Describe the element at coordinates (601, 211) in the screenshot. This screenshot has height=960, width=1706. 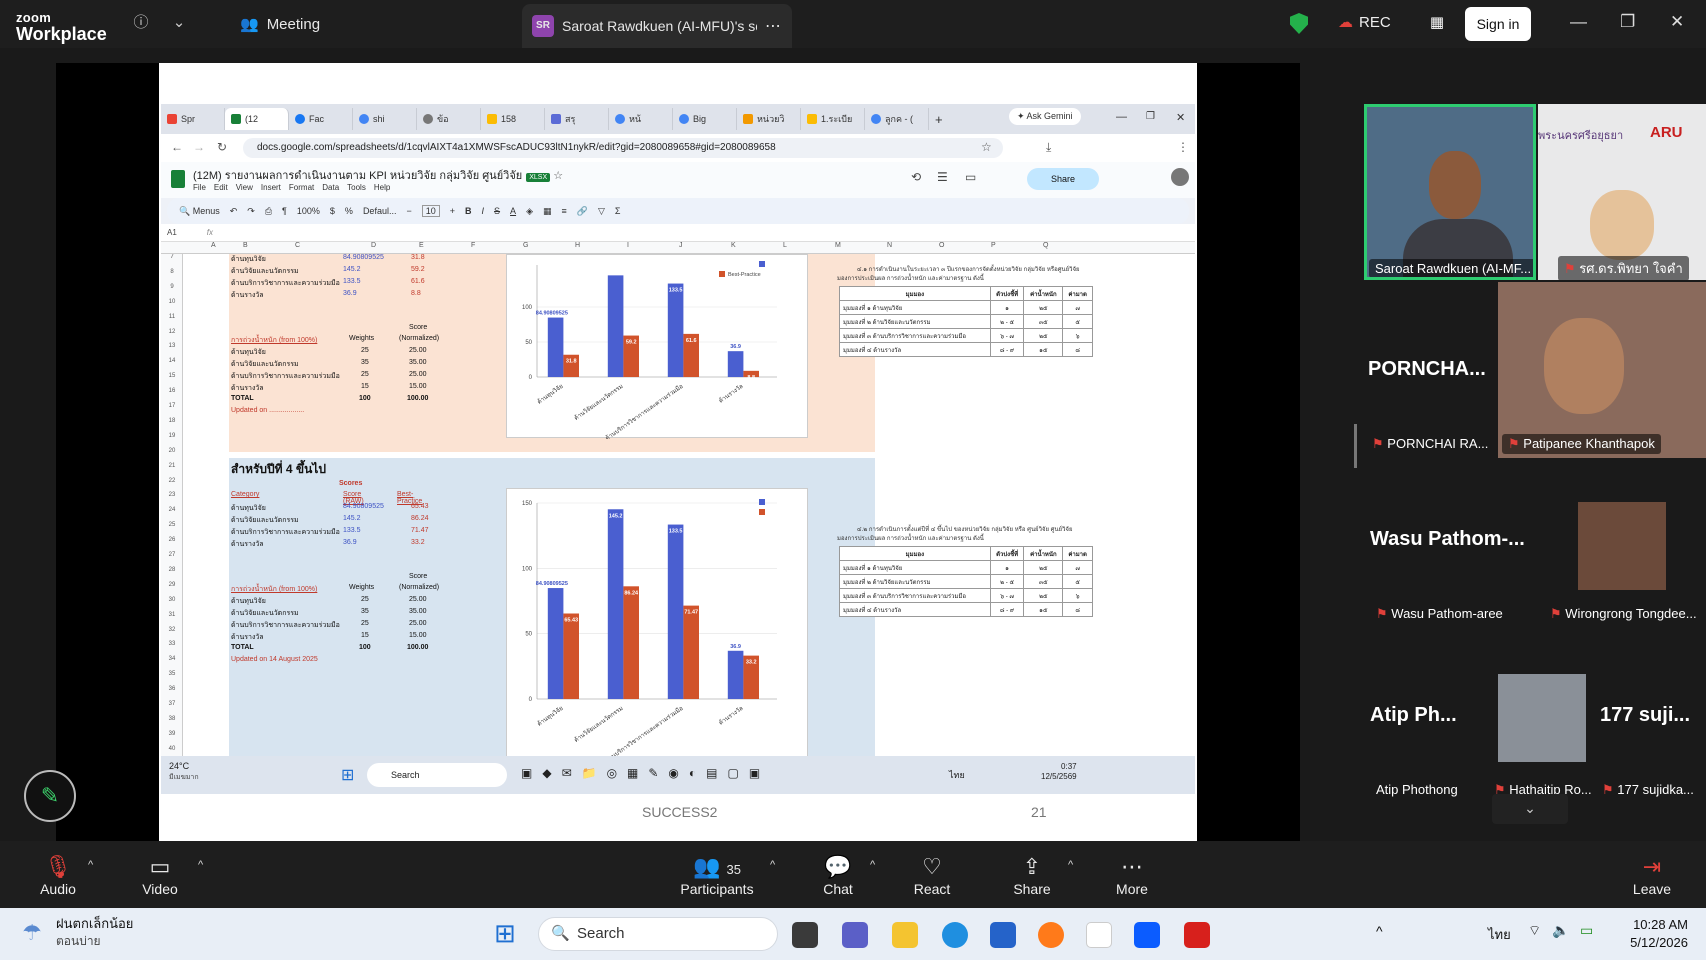
I see `filter-icon: ▽` at that location.